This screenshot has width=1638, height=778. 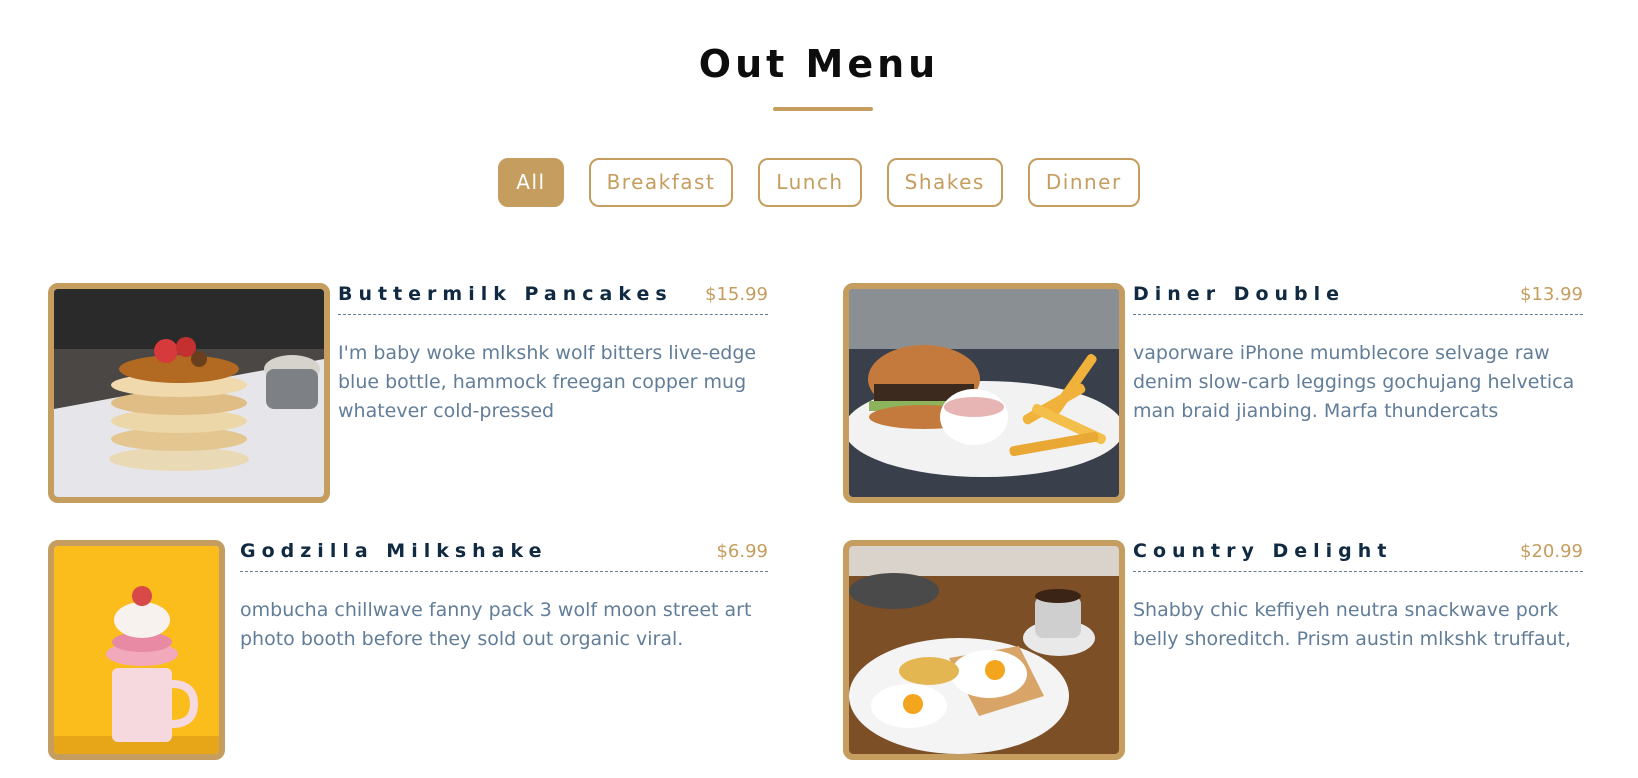 I want to click on item-name: Country Delight, so click(x=1263, y=551).